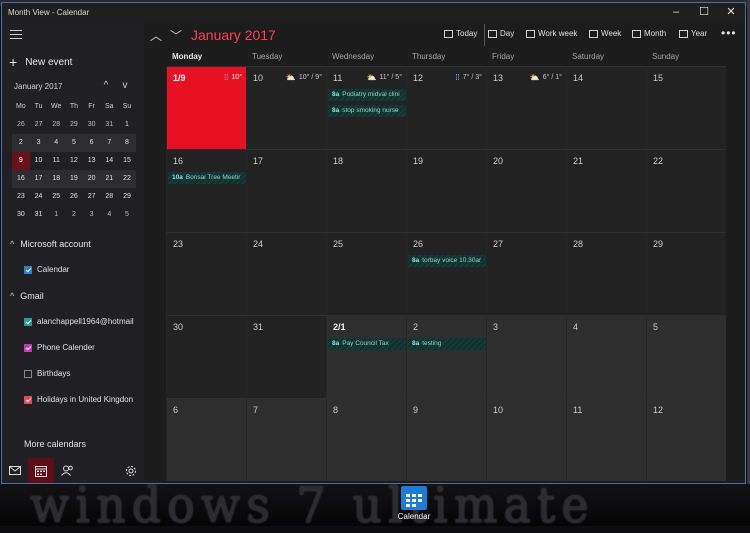 This screenshot has height=533, width=750. What do you see at coordinates (286, 439) in the screenshot?
I see `day-cell: 7` at bounding box center [286, 439].